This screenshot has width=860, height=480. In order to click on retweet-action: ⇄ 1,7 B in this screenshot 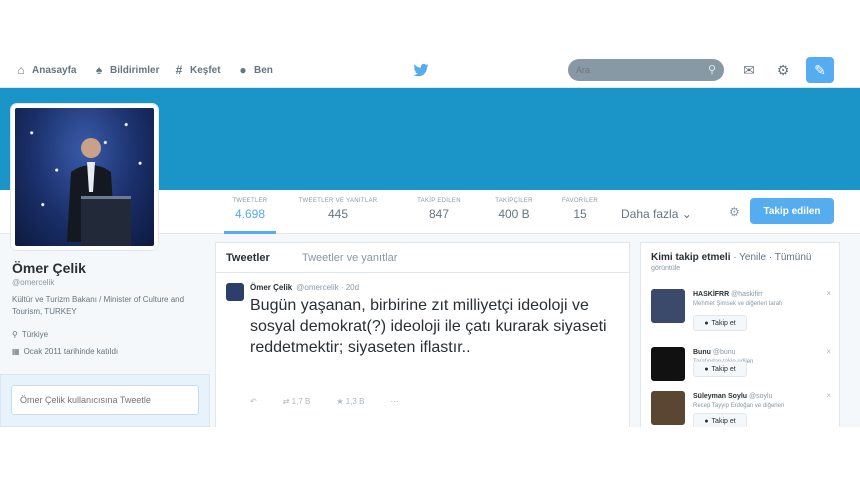, I will do `click(297, 401)`.